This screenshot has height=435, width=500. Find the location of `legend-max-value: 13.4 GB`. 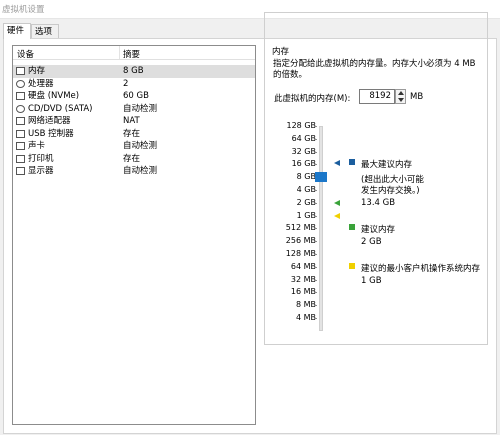

legend-max-value: 13.4 GB is located at coordinates (378, 203).